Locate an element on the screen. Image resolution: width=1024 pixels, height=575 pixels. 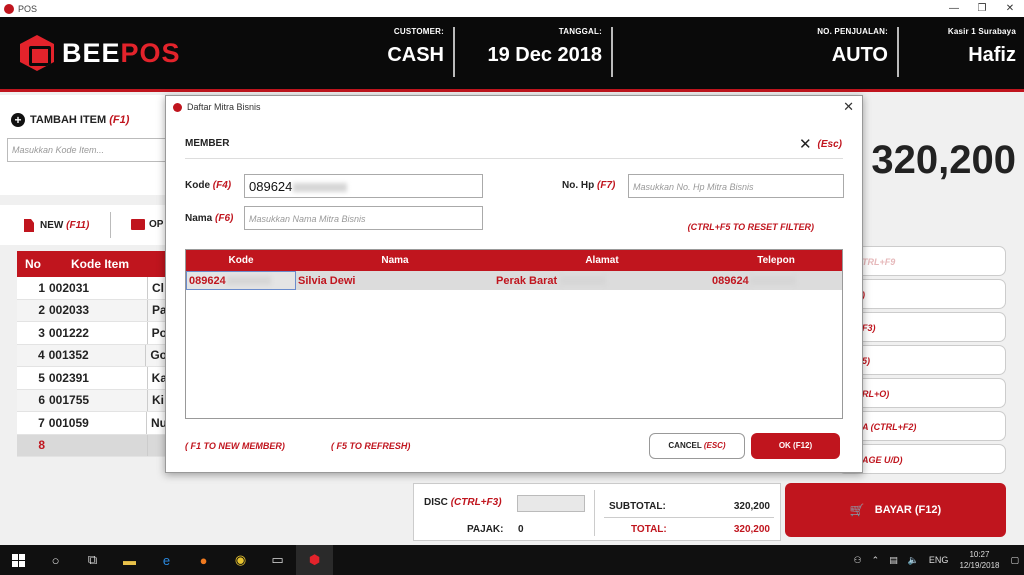
close-window-button: ✕ is located at coordinates (1010, 8).